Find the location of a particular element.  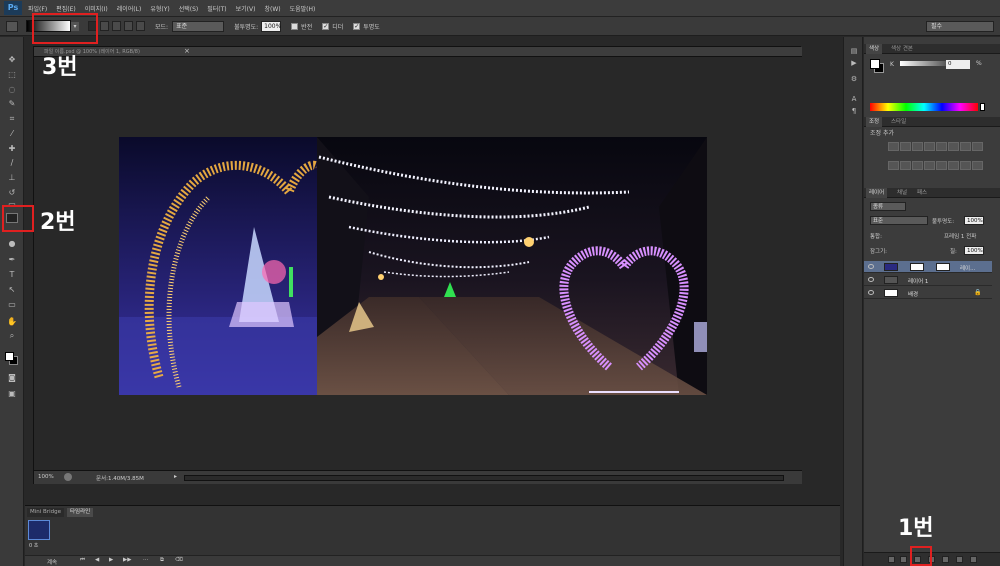

tab-mini-bridge: Mini Bridge is located at coordinates (45, 512).